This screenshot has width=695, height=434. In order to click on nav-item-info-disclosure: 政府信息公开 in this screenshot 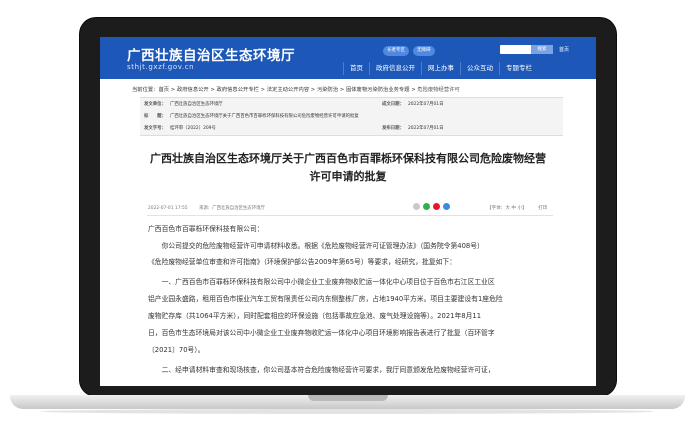, I will do `click(395, 68)`.